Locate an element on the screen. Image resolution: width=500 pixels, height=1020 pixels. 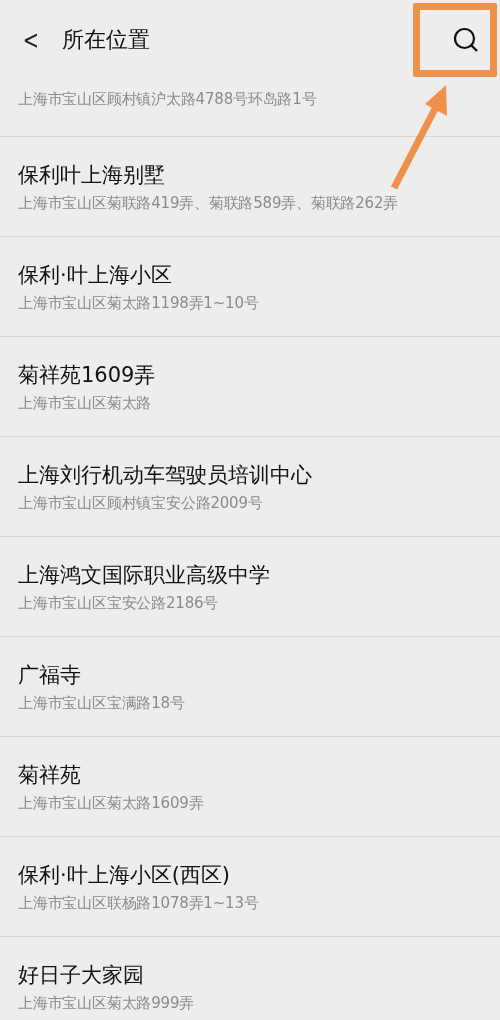
place-name: 菊祥苑1609弄 is located at coordinates (87, 375).